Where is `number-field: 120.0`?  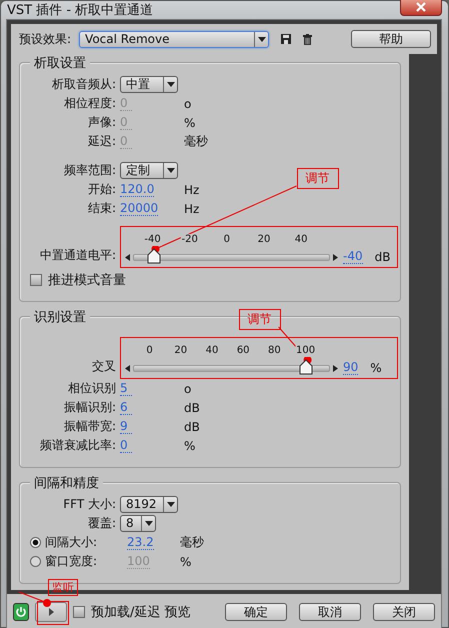 number-field: 120.0 is located at coordinates (137, 189).